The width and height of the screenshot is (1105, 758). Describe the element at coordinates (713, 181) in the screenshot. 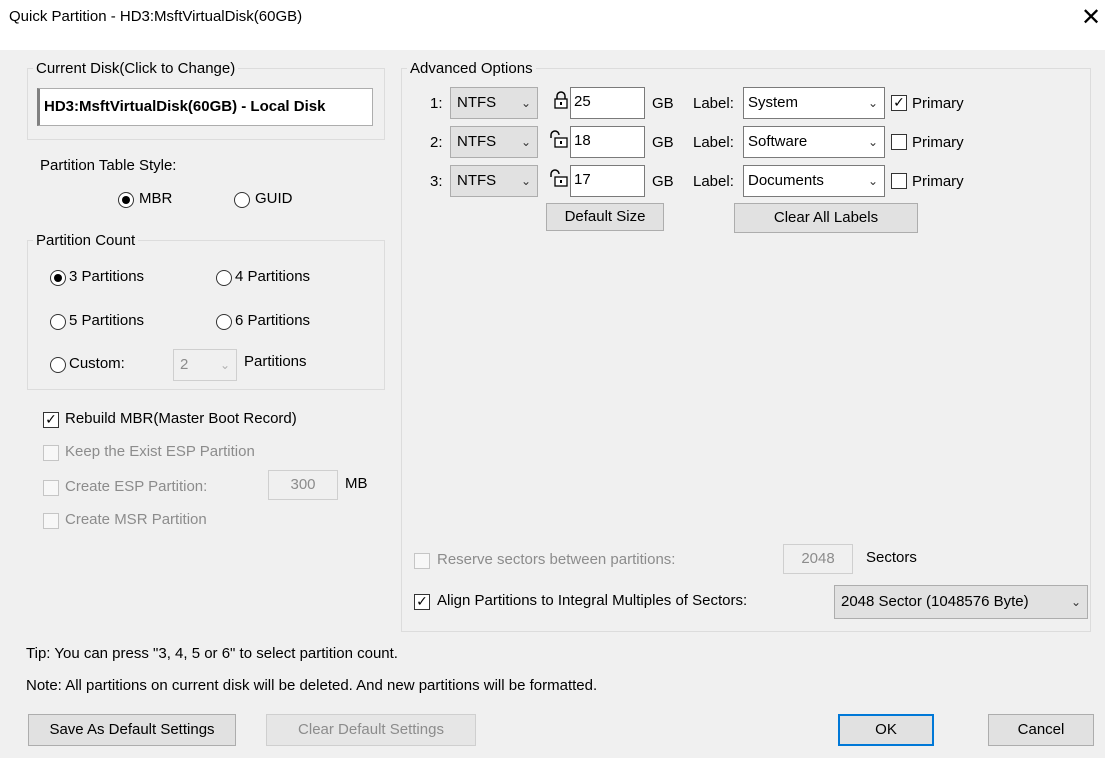

I see `partition-3-label-prefix: Label:` at that location.